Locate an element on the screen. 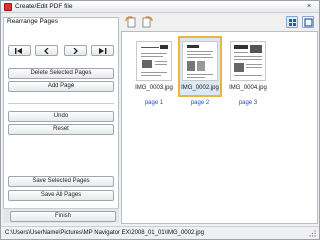 The image size is (320, 240). title-bar: Create/Edit PDF file × is located at coordinates (160, 7).